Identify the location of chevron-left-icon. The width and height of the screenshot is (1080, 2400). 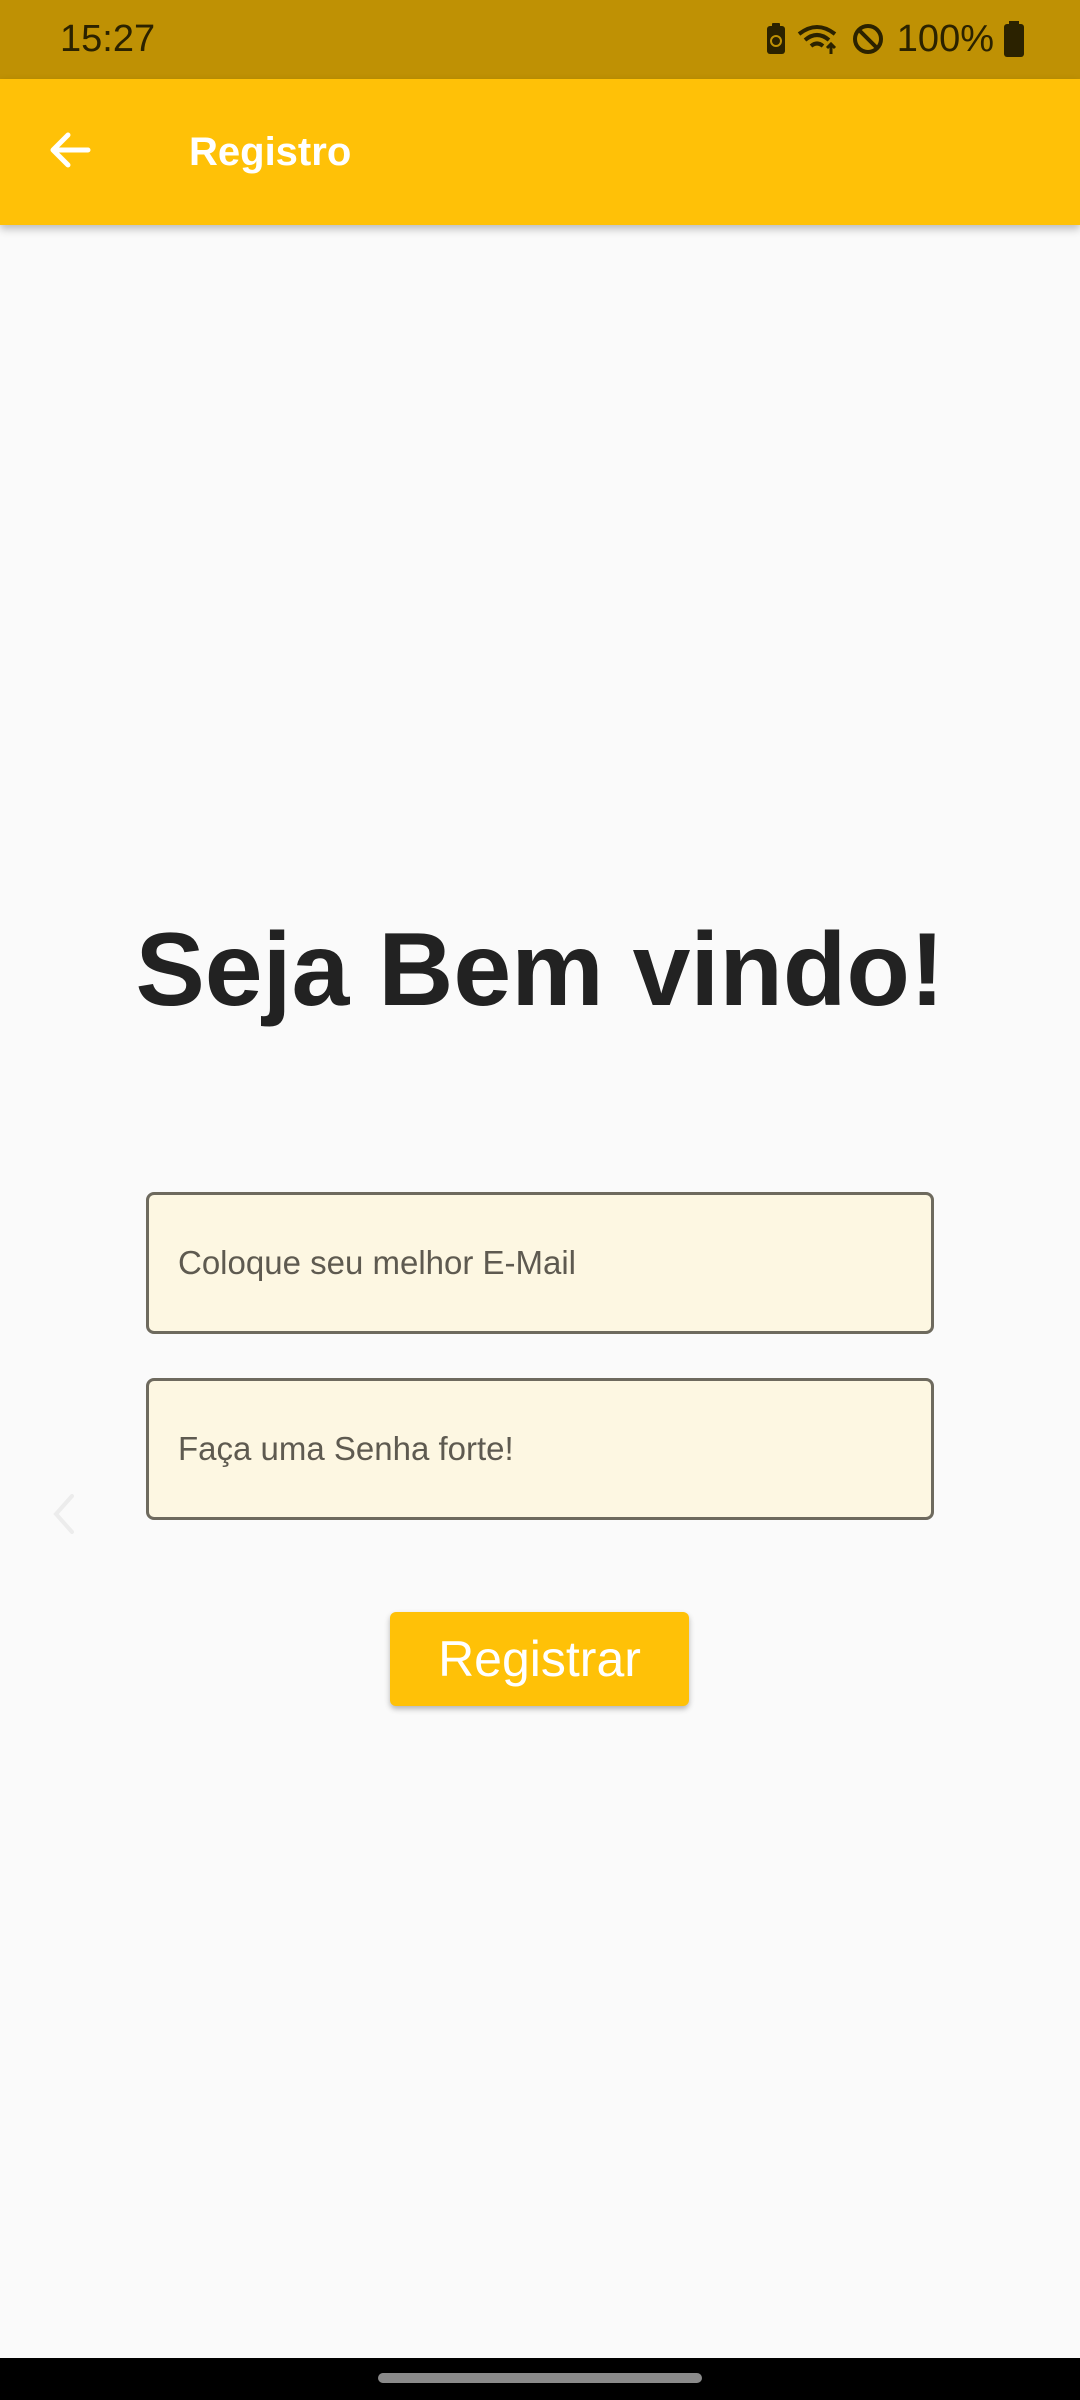
(64, 1516).